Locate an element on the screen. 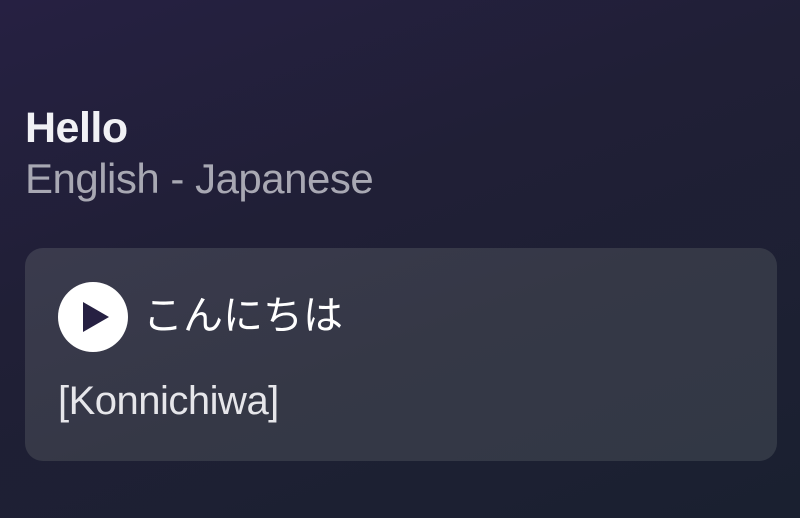  word-header: Hello English - Japanese is located at coordinates (199, 154).